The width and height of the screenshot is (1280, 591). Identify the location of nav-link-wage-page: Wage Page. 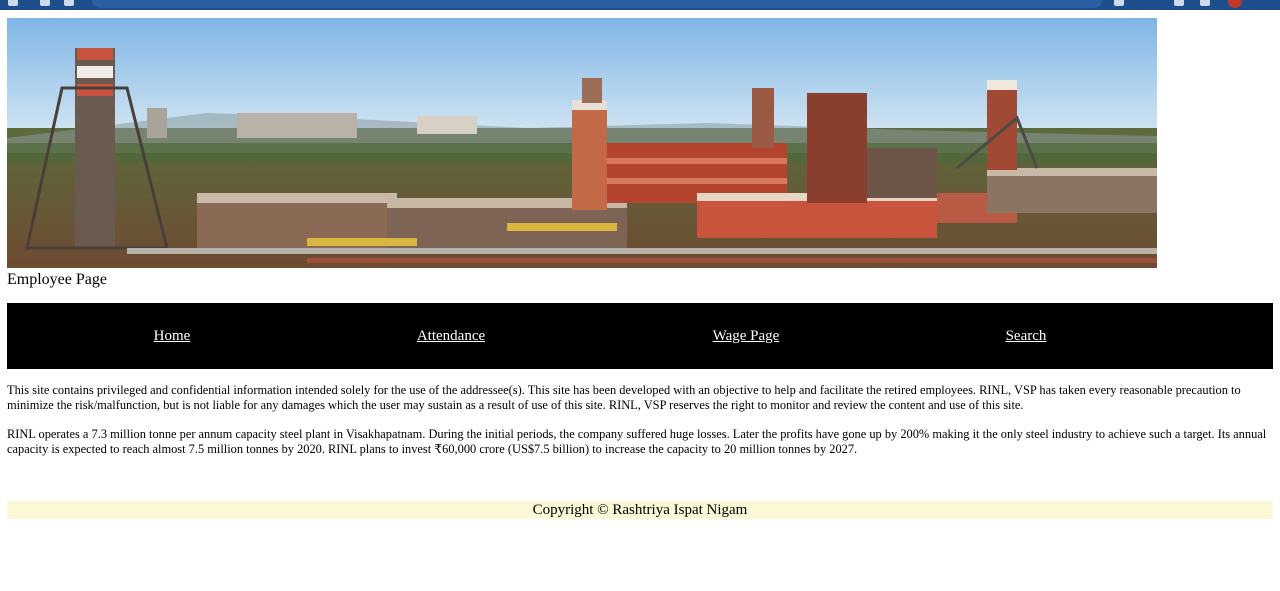
(746, 336).